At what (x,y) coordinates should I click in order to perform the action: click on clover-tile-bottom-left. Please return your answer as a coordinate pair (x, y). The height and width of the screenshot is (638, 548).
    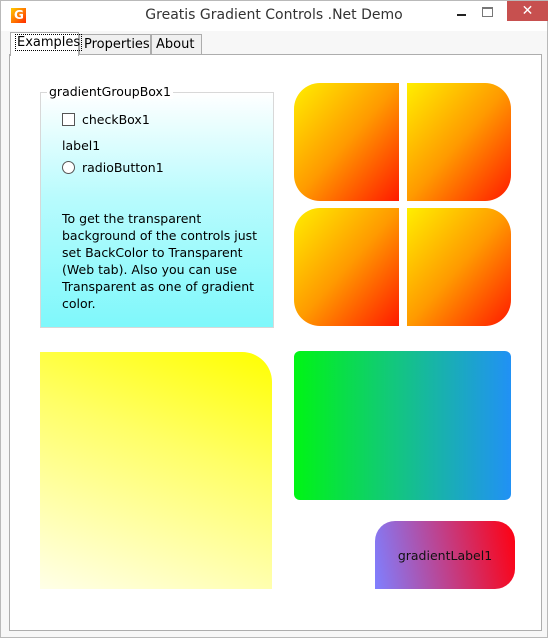
    Looking at the image, I should click on (346, 267).